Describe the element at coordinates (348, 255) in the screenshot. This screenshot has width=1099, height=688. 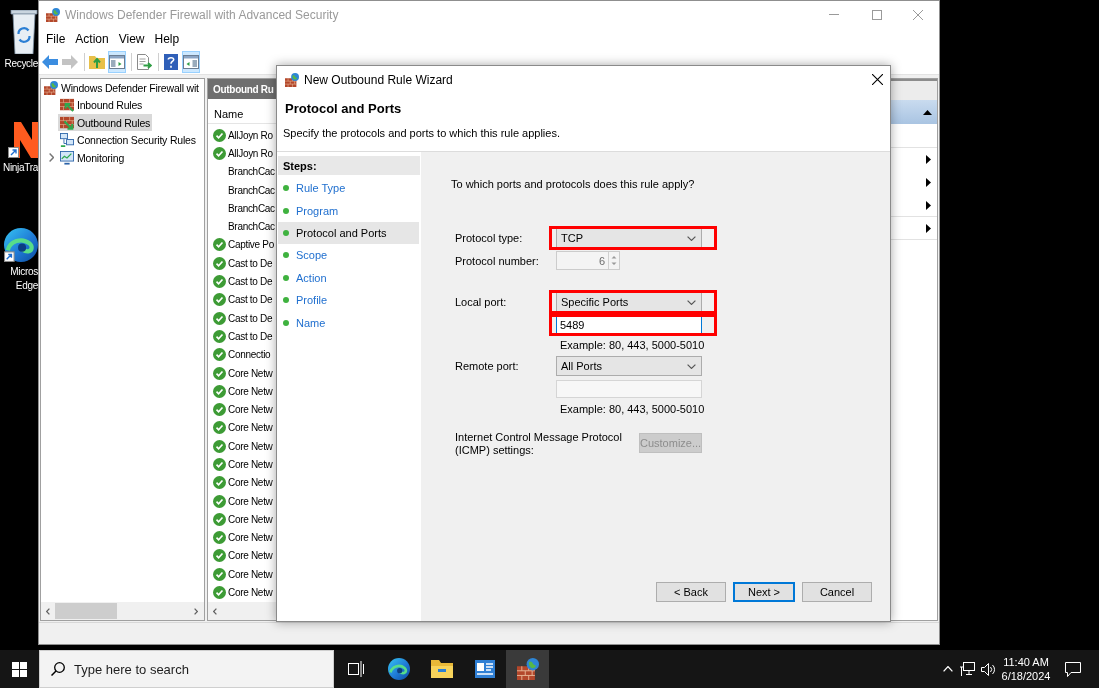
I see `step-link: Scope` at that location.